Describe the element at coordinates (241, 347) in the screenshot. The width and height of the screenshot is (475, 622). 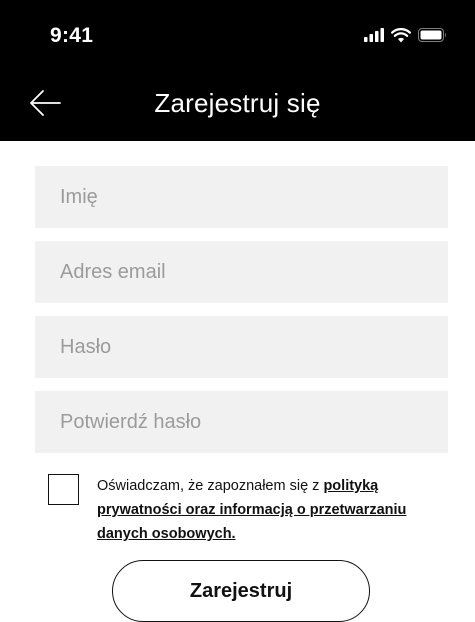
I see `password-field` at that location.